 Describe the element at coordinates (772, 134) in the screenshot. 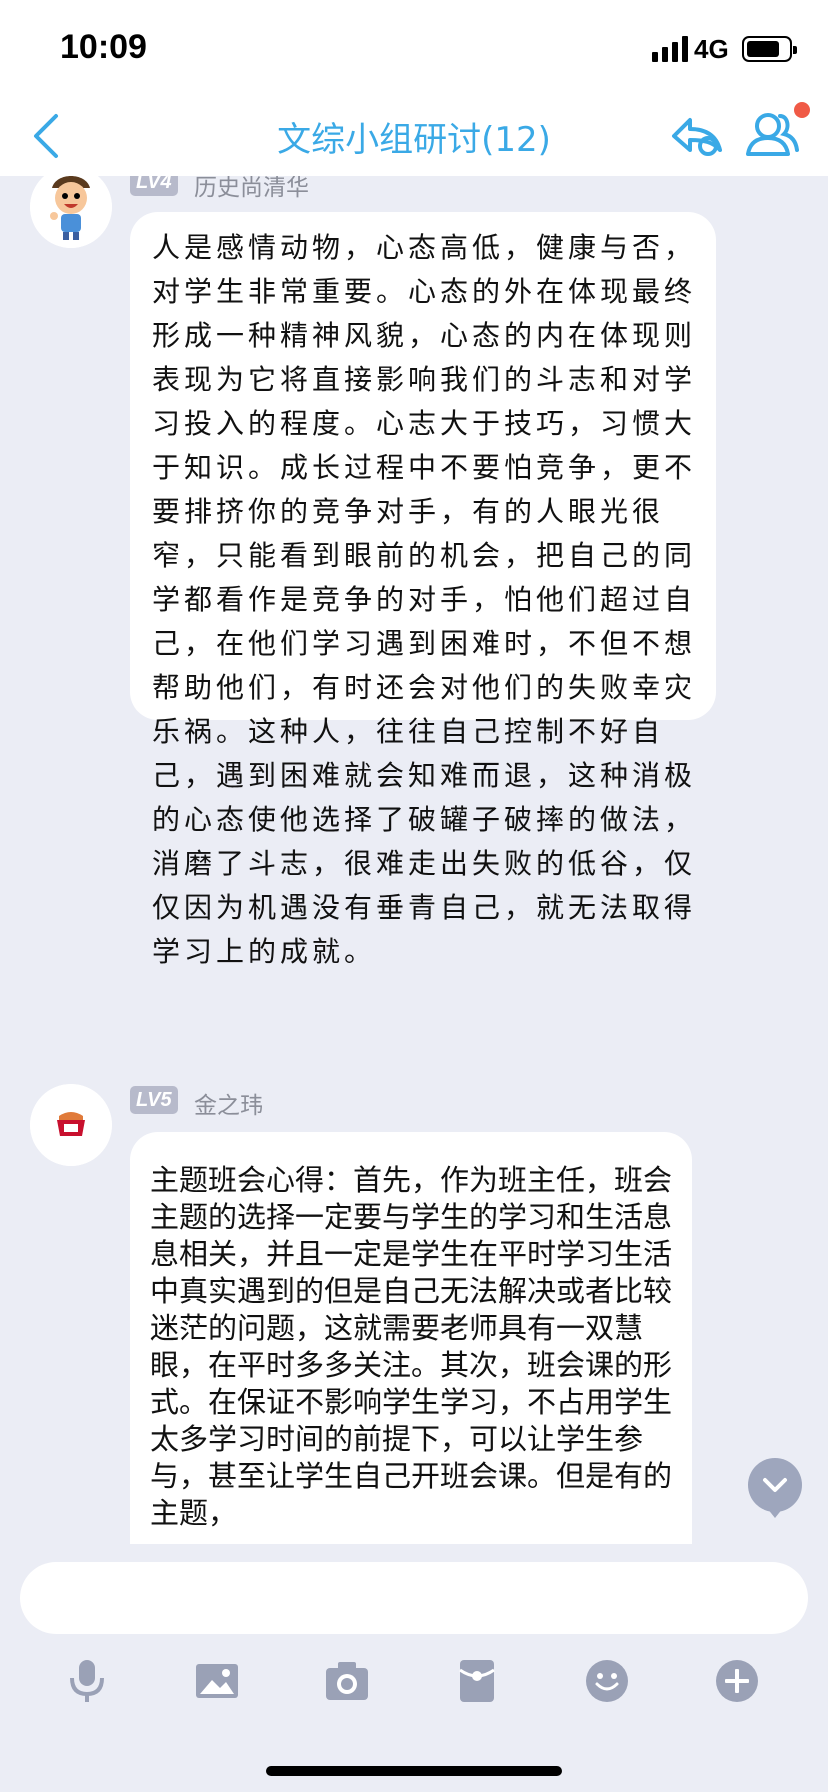

I see `group-members-icon` at that location.